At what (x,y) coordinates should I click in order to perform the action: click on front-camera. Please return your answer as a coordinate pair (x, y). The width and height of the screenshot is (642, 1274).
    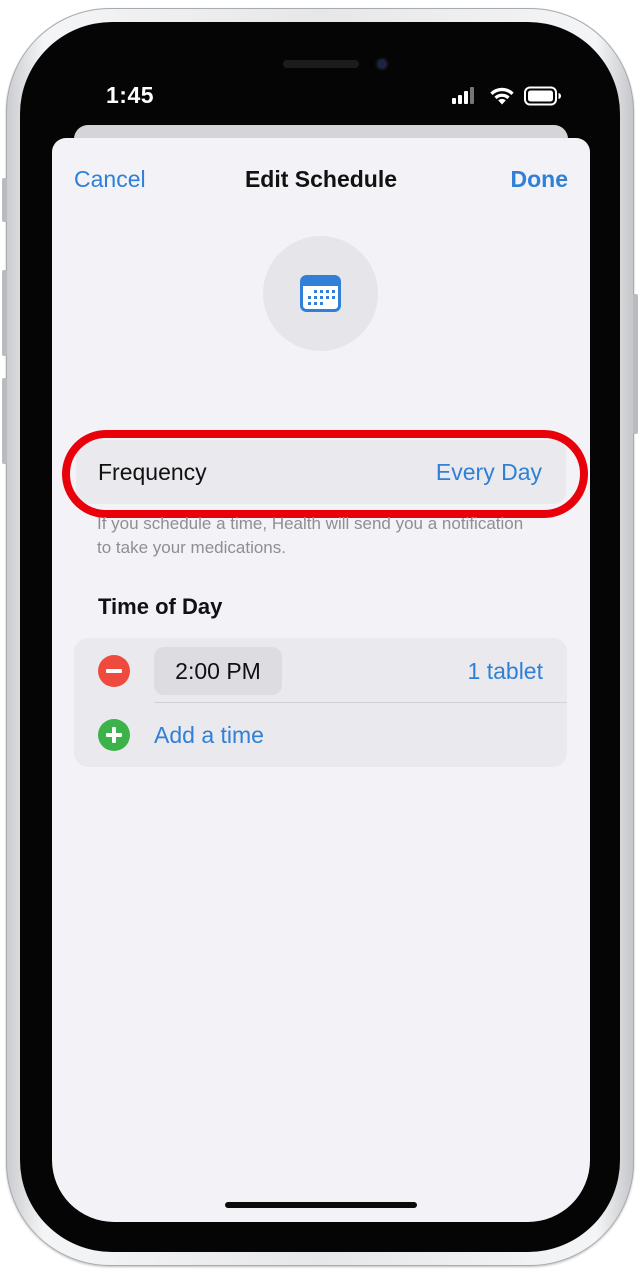
    Looking at the image, I should click on (382, 64).